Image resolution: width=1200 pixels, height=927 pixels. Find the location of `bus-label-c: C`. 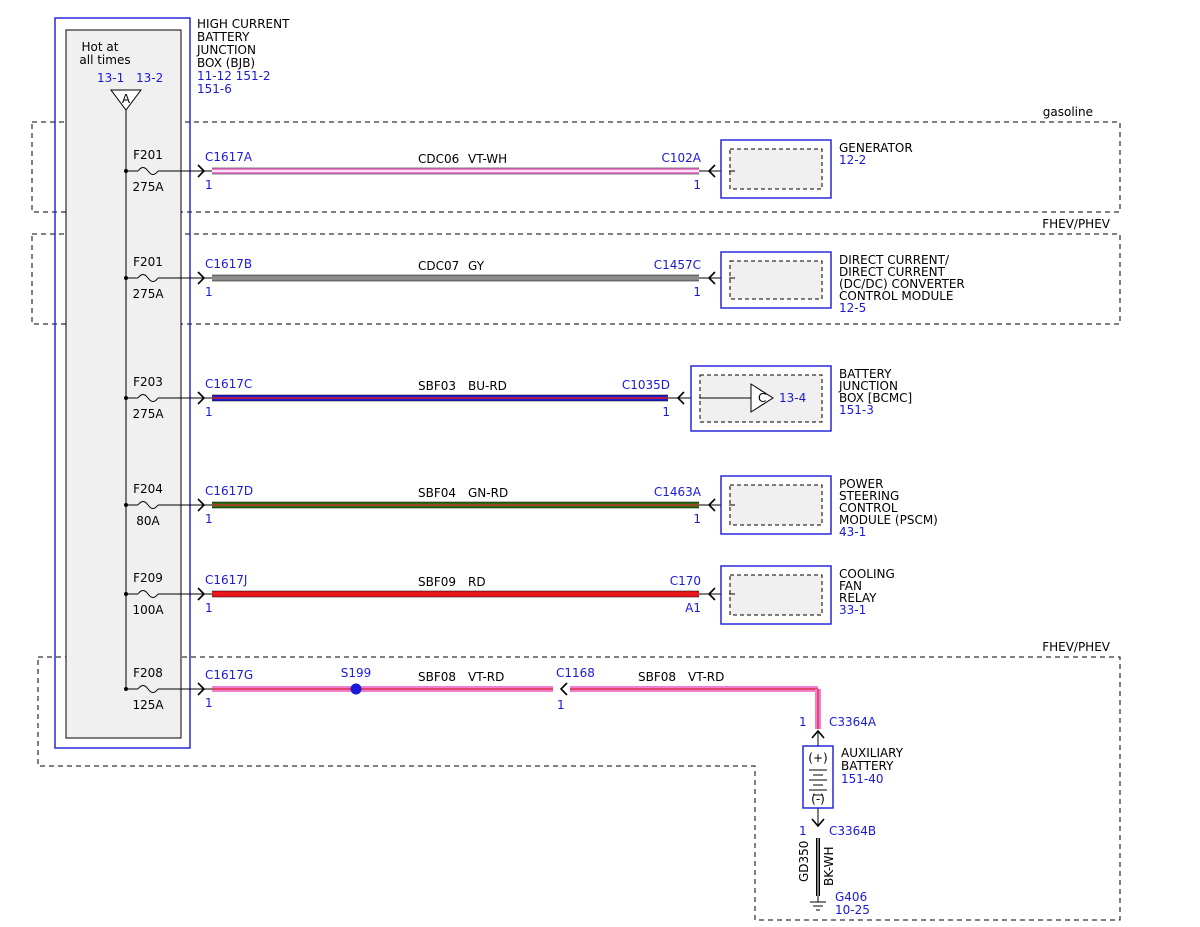

bus-label-c: C is located at coordinates (762, 398).